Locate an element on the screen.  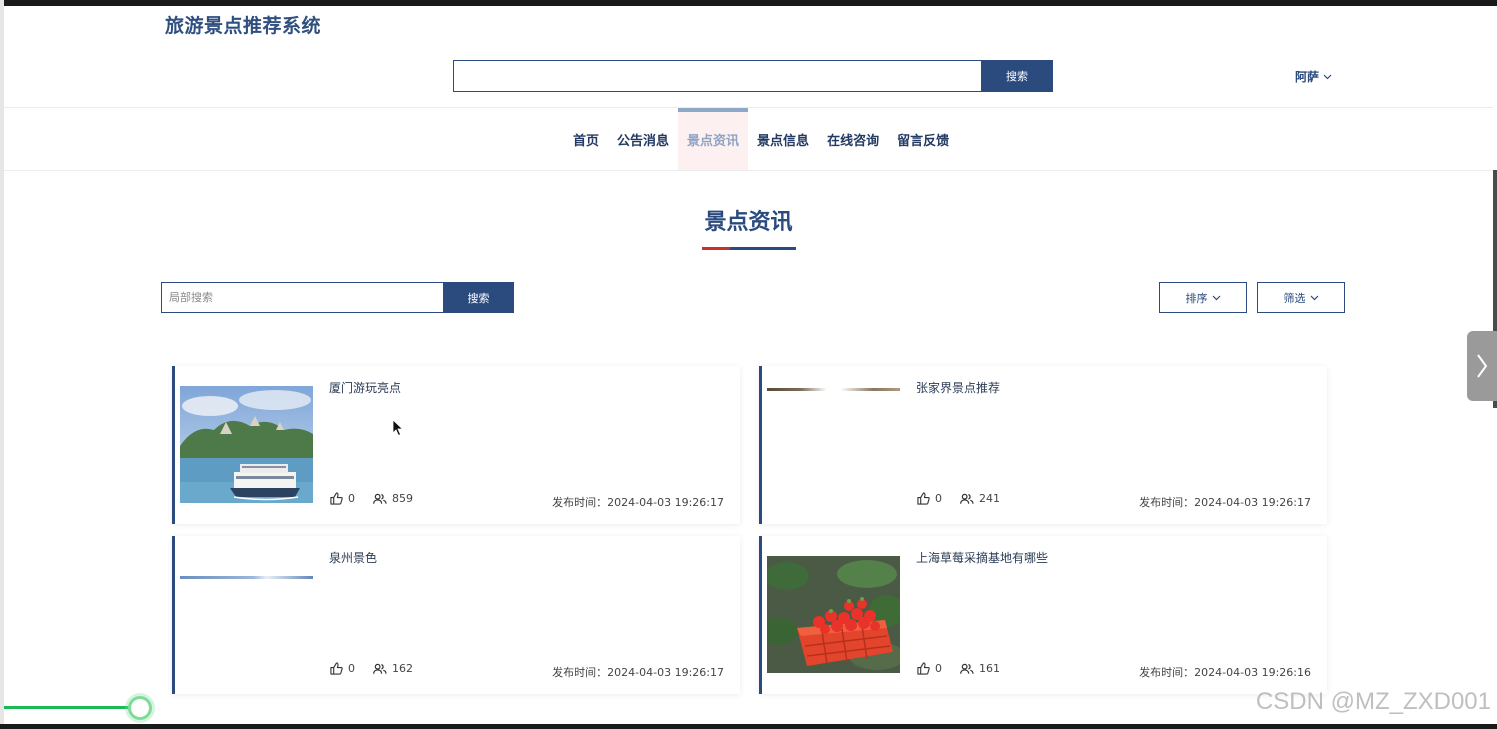
title-underline is located at coordinates (749, 248).